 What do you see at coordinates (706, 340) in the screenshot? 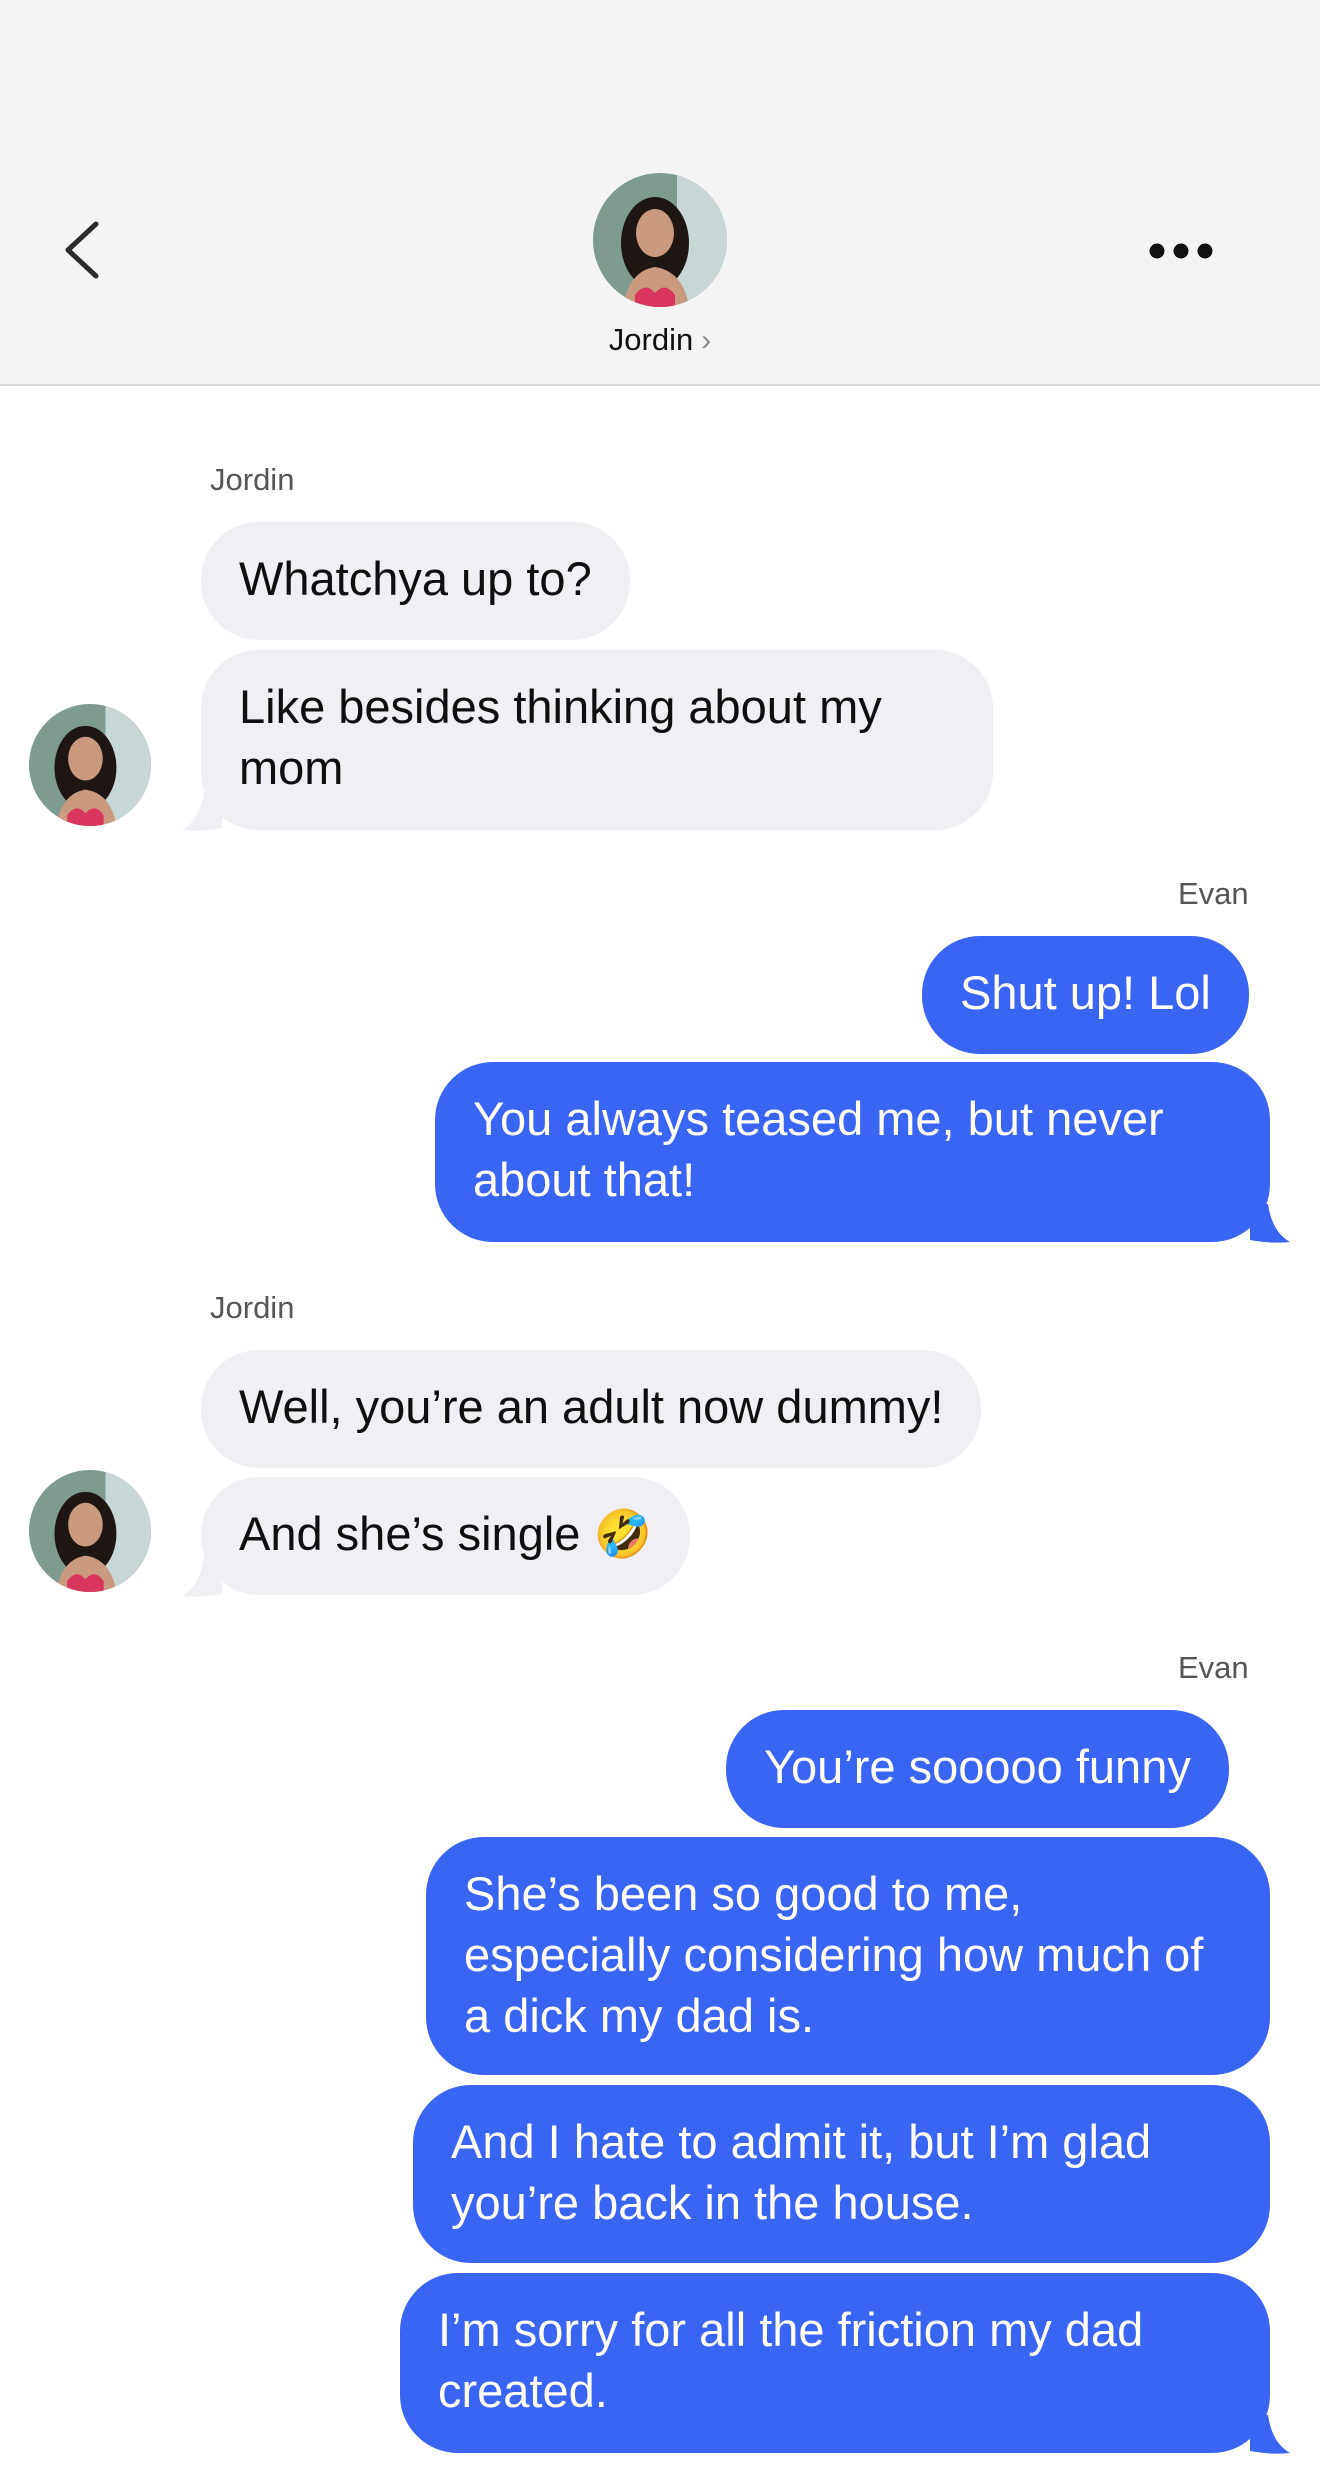
I see `chevron-right-icon: ›` at bounding box center [706, 340].